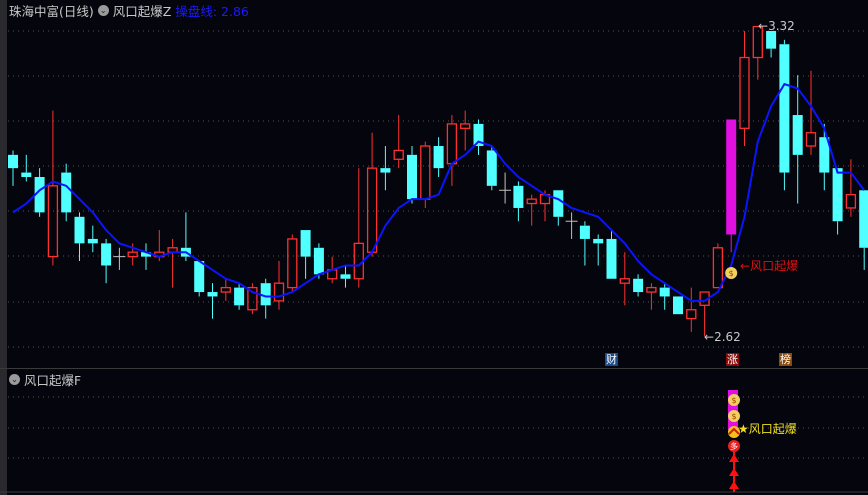 The height and width of the screenshot is (495, 868). I want to click on high-price-label: ←3.32, so click(776, 26).